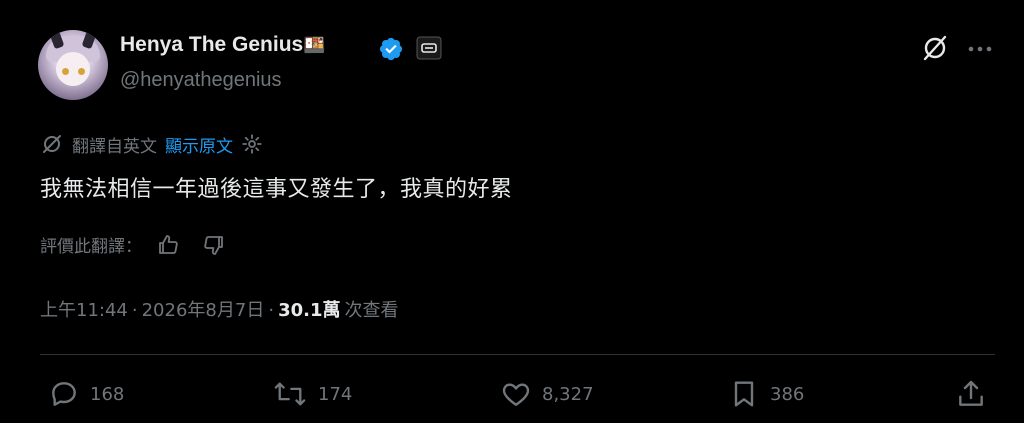 This screenshot has height=423, width=1024. I want to click on display-name-text: Henya The Genius, so click(212, 44).